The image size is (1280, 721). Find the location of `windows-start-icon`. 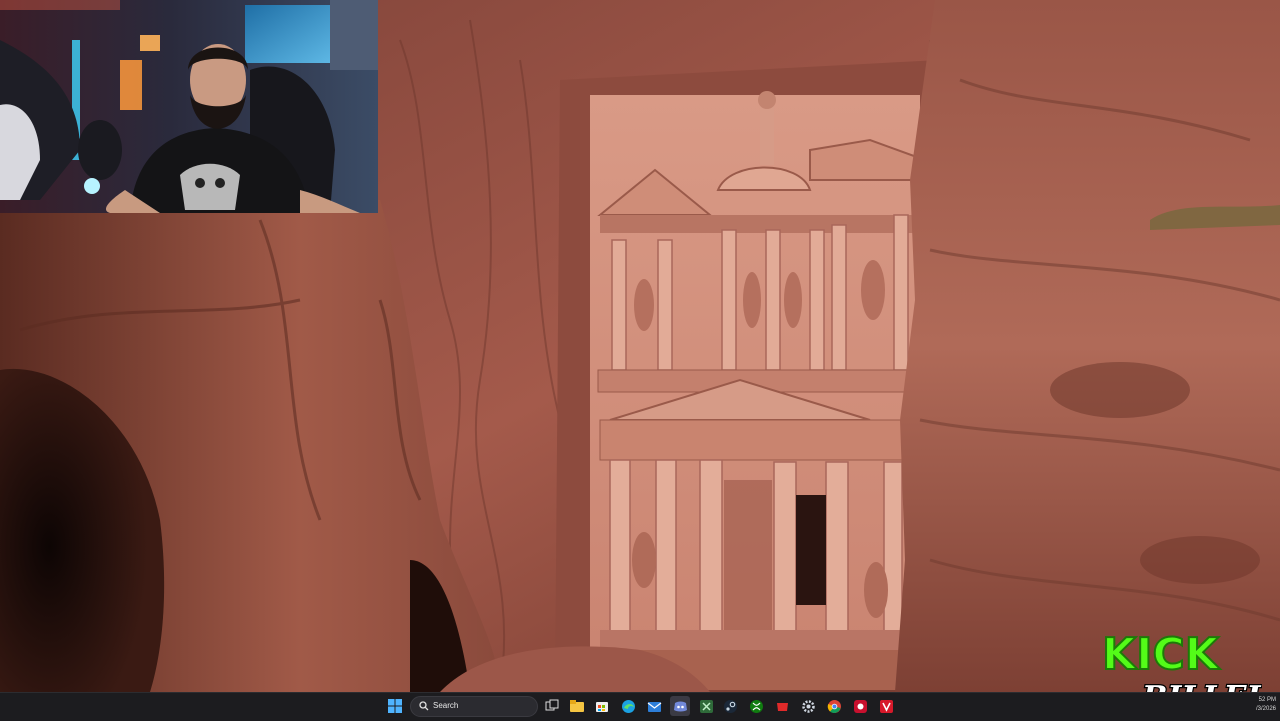

windows-start-icon is located at coordinates (395, 706).